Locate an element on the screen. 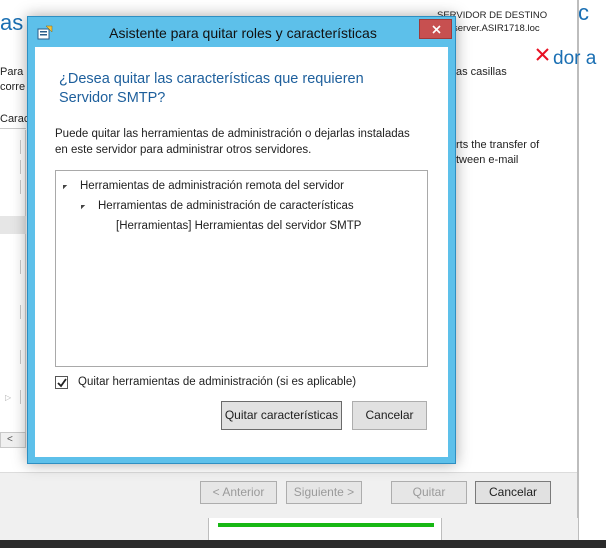 This screenshot has height=548, width=606. right-edge-title: c is located at coordinates (583, 12).